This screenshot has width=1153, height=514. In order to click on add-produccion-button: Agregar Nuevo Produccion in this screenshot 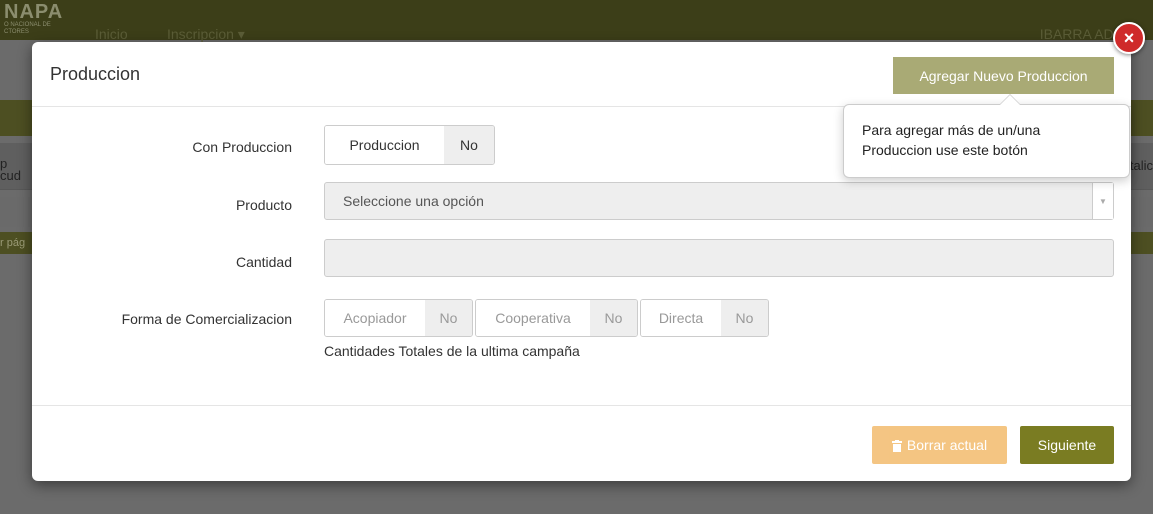, I will do `click(1003, 75)`.